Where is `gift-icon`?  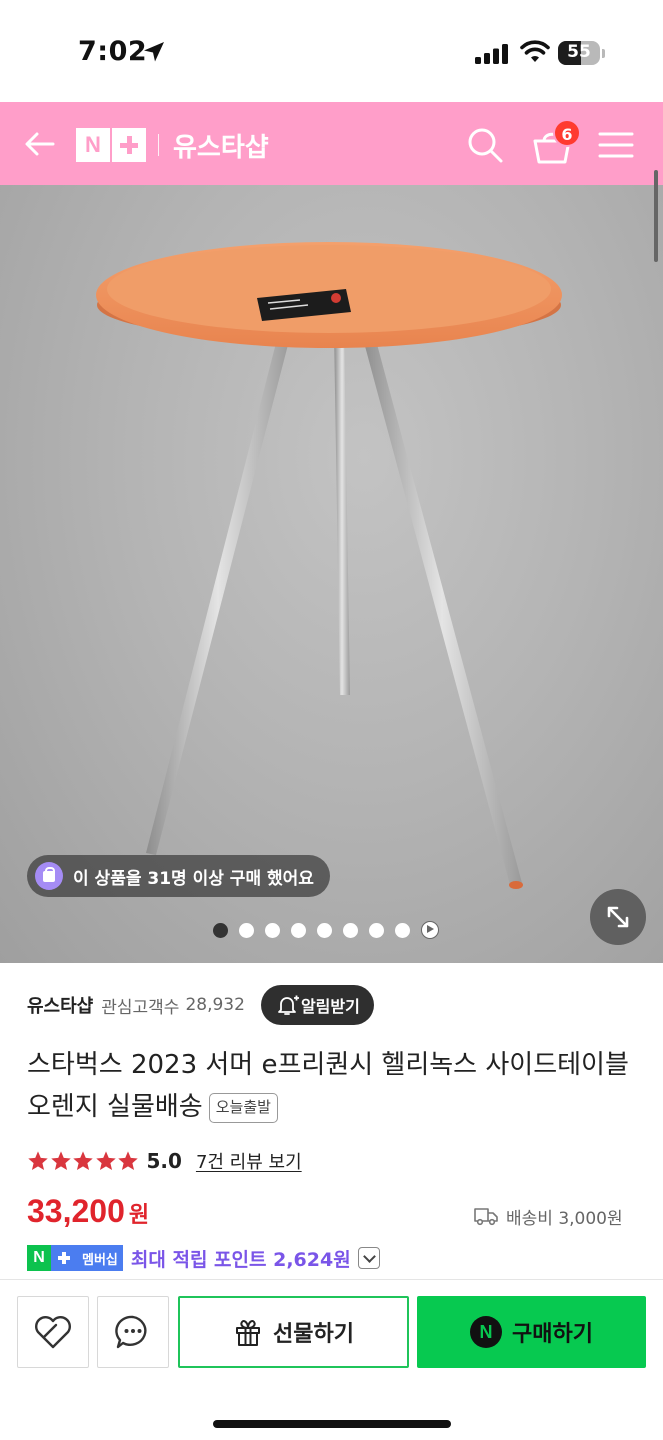
gift-icon is located at coordinates (248, 1332).